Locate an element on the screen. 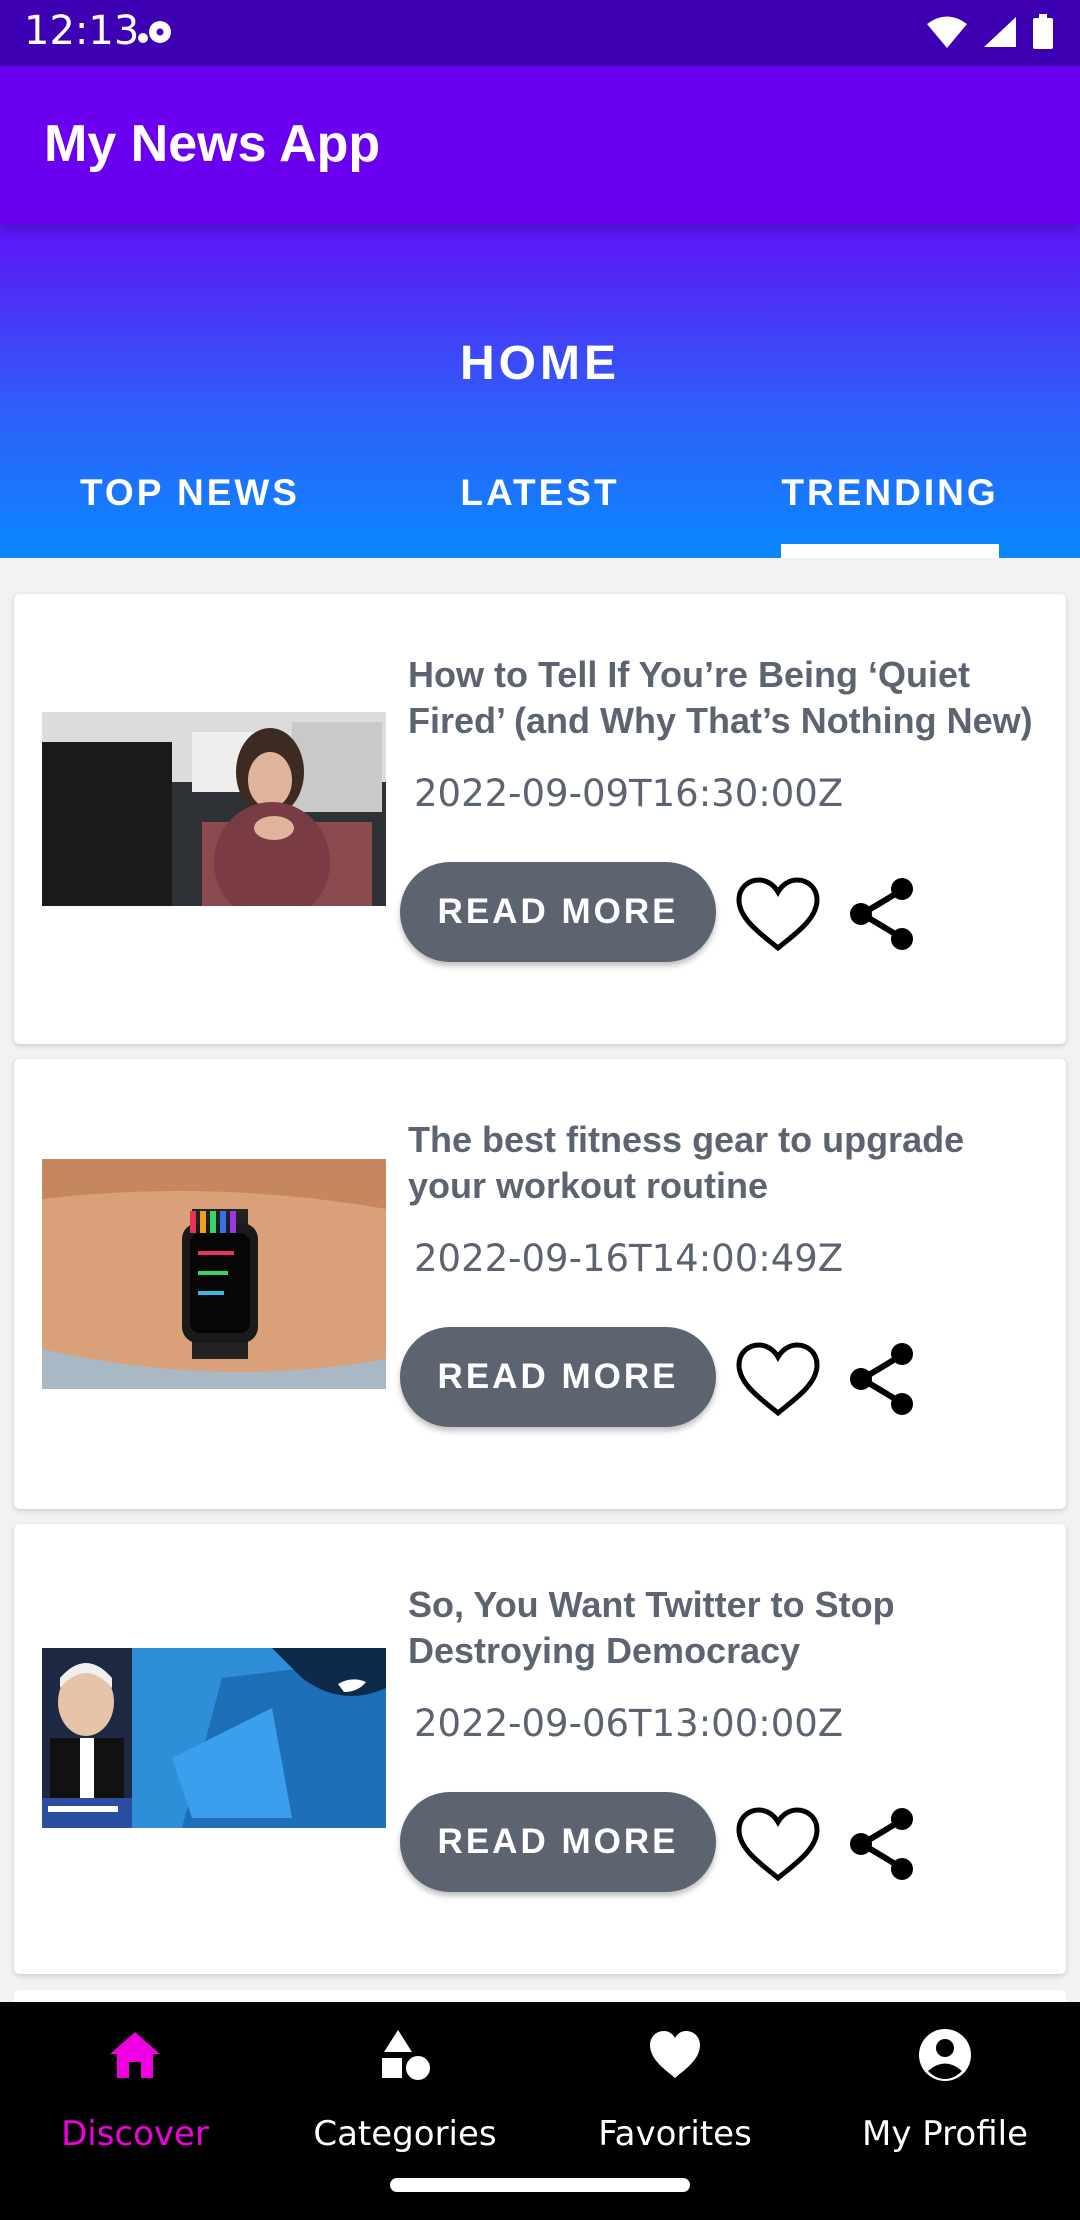 The width and height of the screenshot is (1080, 2220). nav-label: My Profile is located at coordinates (945, 2134).